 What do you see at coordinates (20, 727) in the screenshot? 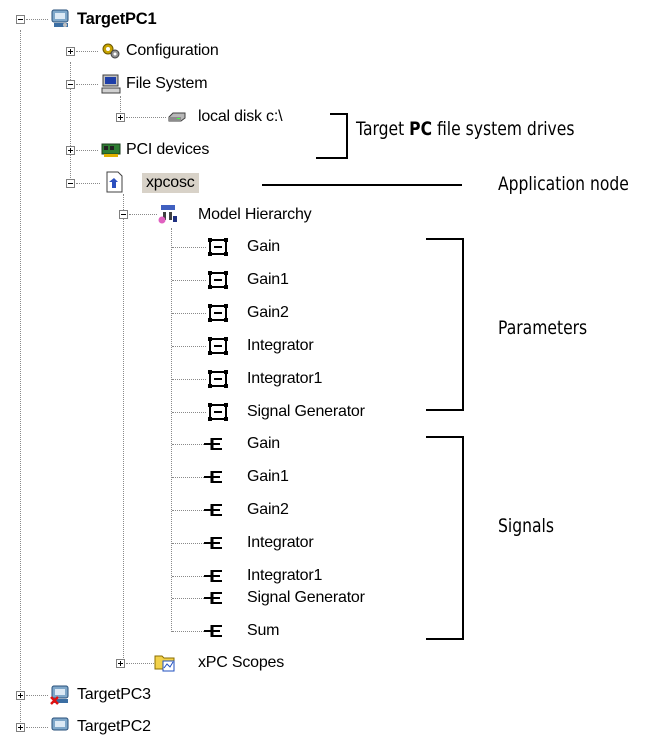
I see `expander-targetpc2` at bounding box center [20, 727].